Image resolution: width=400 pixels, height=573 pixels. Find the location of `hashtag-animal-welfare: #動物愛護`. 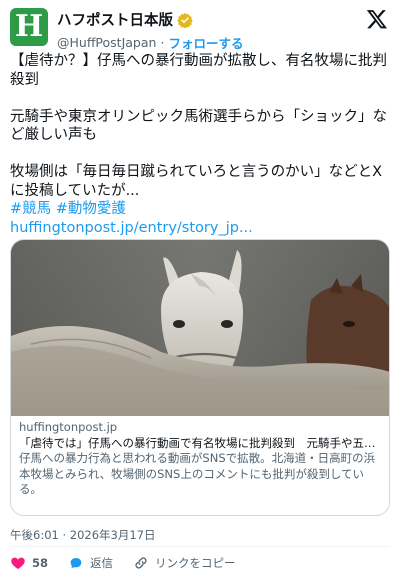

hashtag-animal-welfare: #動物愛護 is located at coordinates (91, 209).